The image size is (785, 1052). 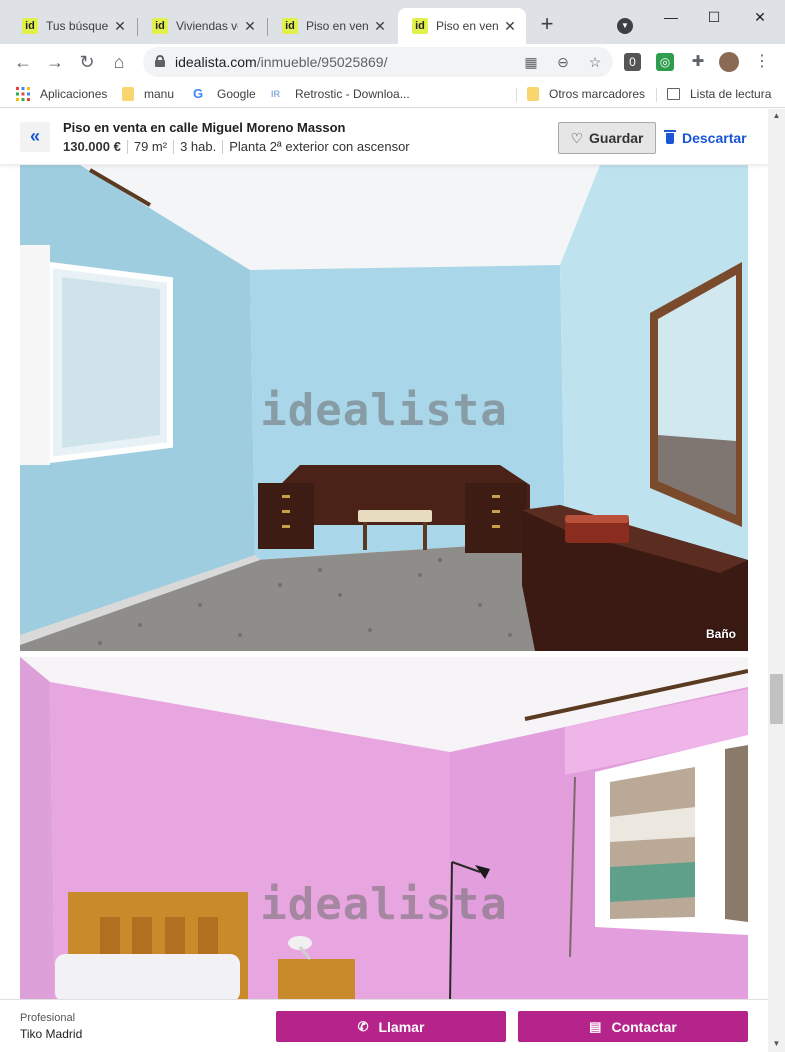 What do you see at coordinates (547, 24) in the screenshot?
I see `new-tab-button: +` at bounding box center [547, 24].